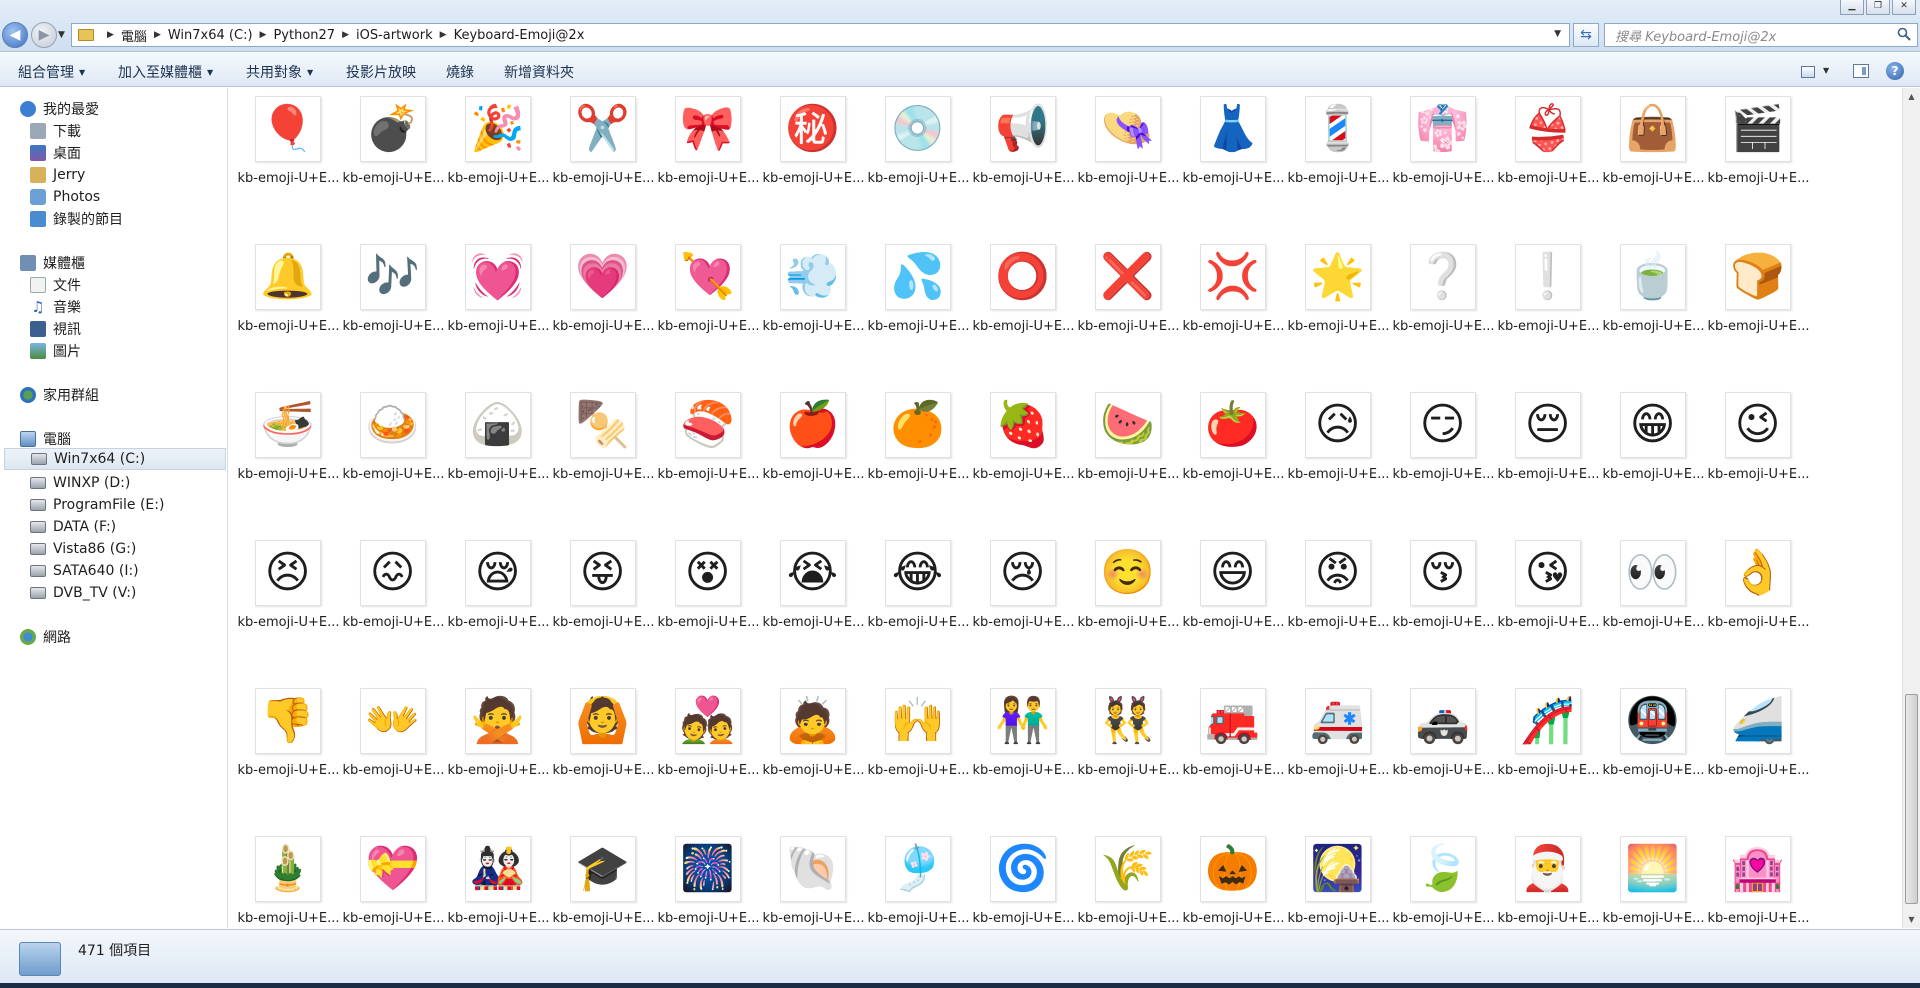 The image size is (1920, 988). Describe the element at coordinates (165, 72) in the screenshot. I see `add-to-library-menu: 加入至媒體櫃 ▼` at that location.